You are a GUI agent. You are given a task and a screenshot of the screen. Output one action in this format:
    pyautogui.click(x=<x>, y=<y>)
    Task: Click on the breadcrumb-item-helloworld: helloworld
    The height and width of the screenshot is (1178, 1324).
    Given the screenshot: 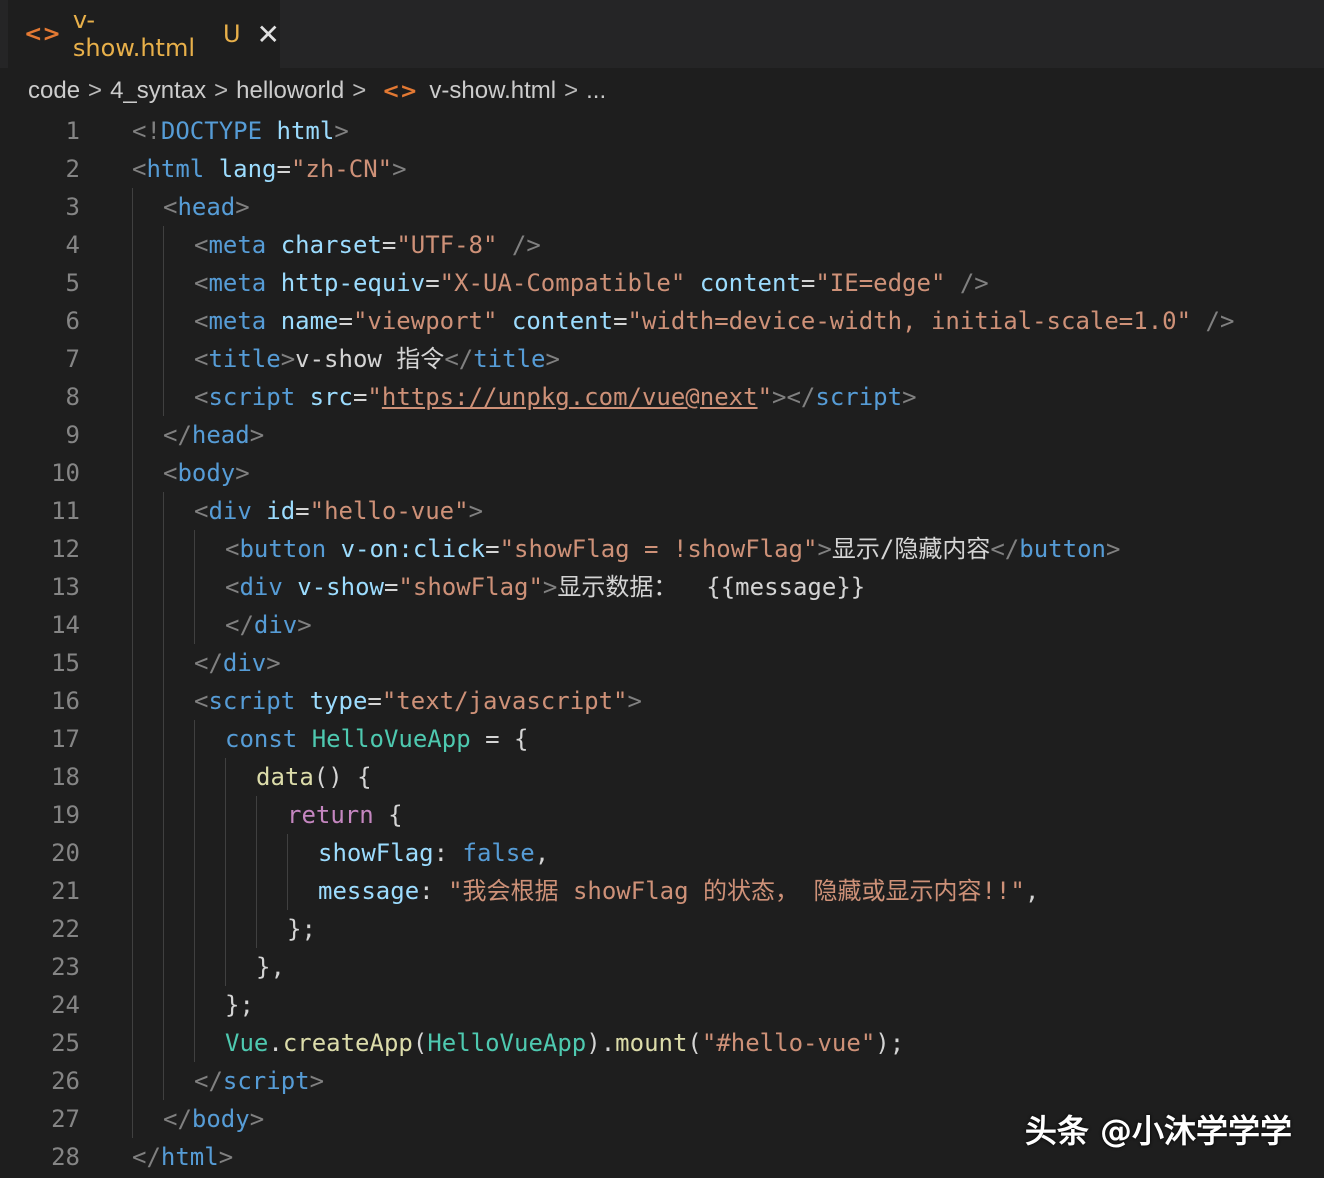 What is the action you would take?
    pyautogui.click(x=290, y=91)
    